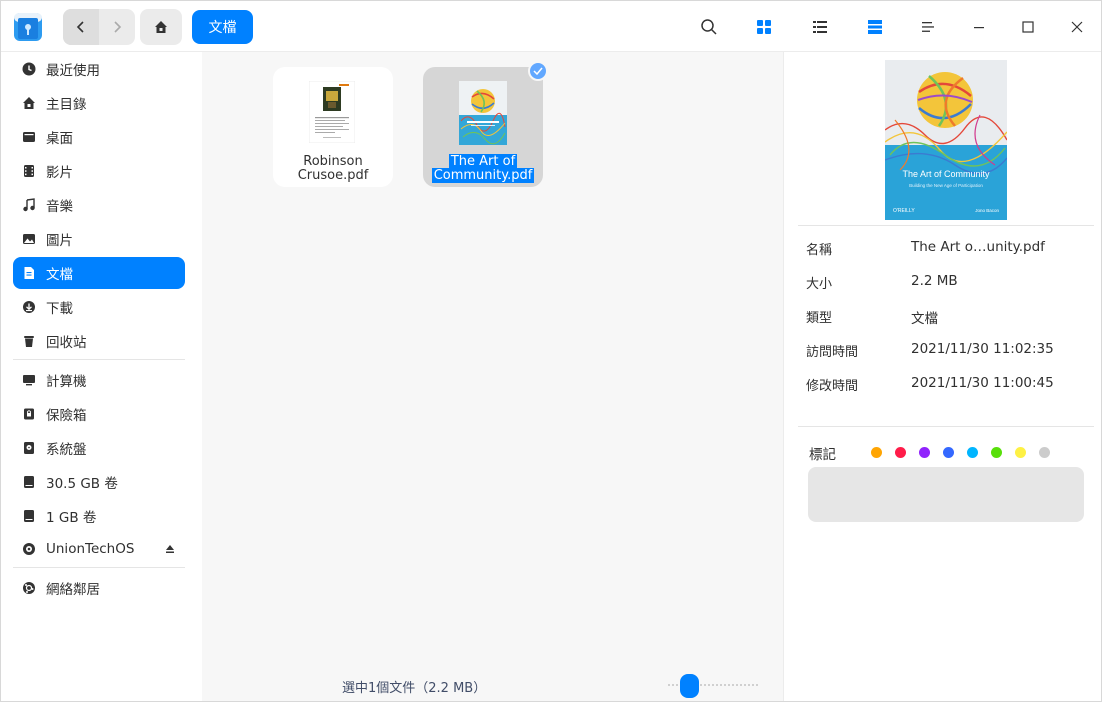 This screenshot has height=702, width=1102. Describe the element at coordinates (978, 247) in the screenshot. I see `detail-value: The Art o…unity.pdf` at that location.